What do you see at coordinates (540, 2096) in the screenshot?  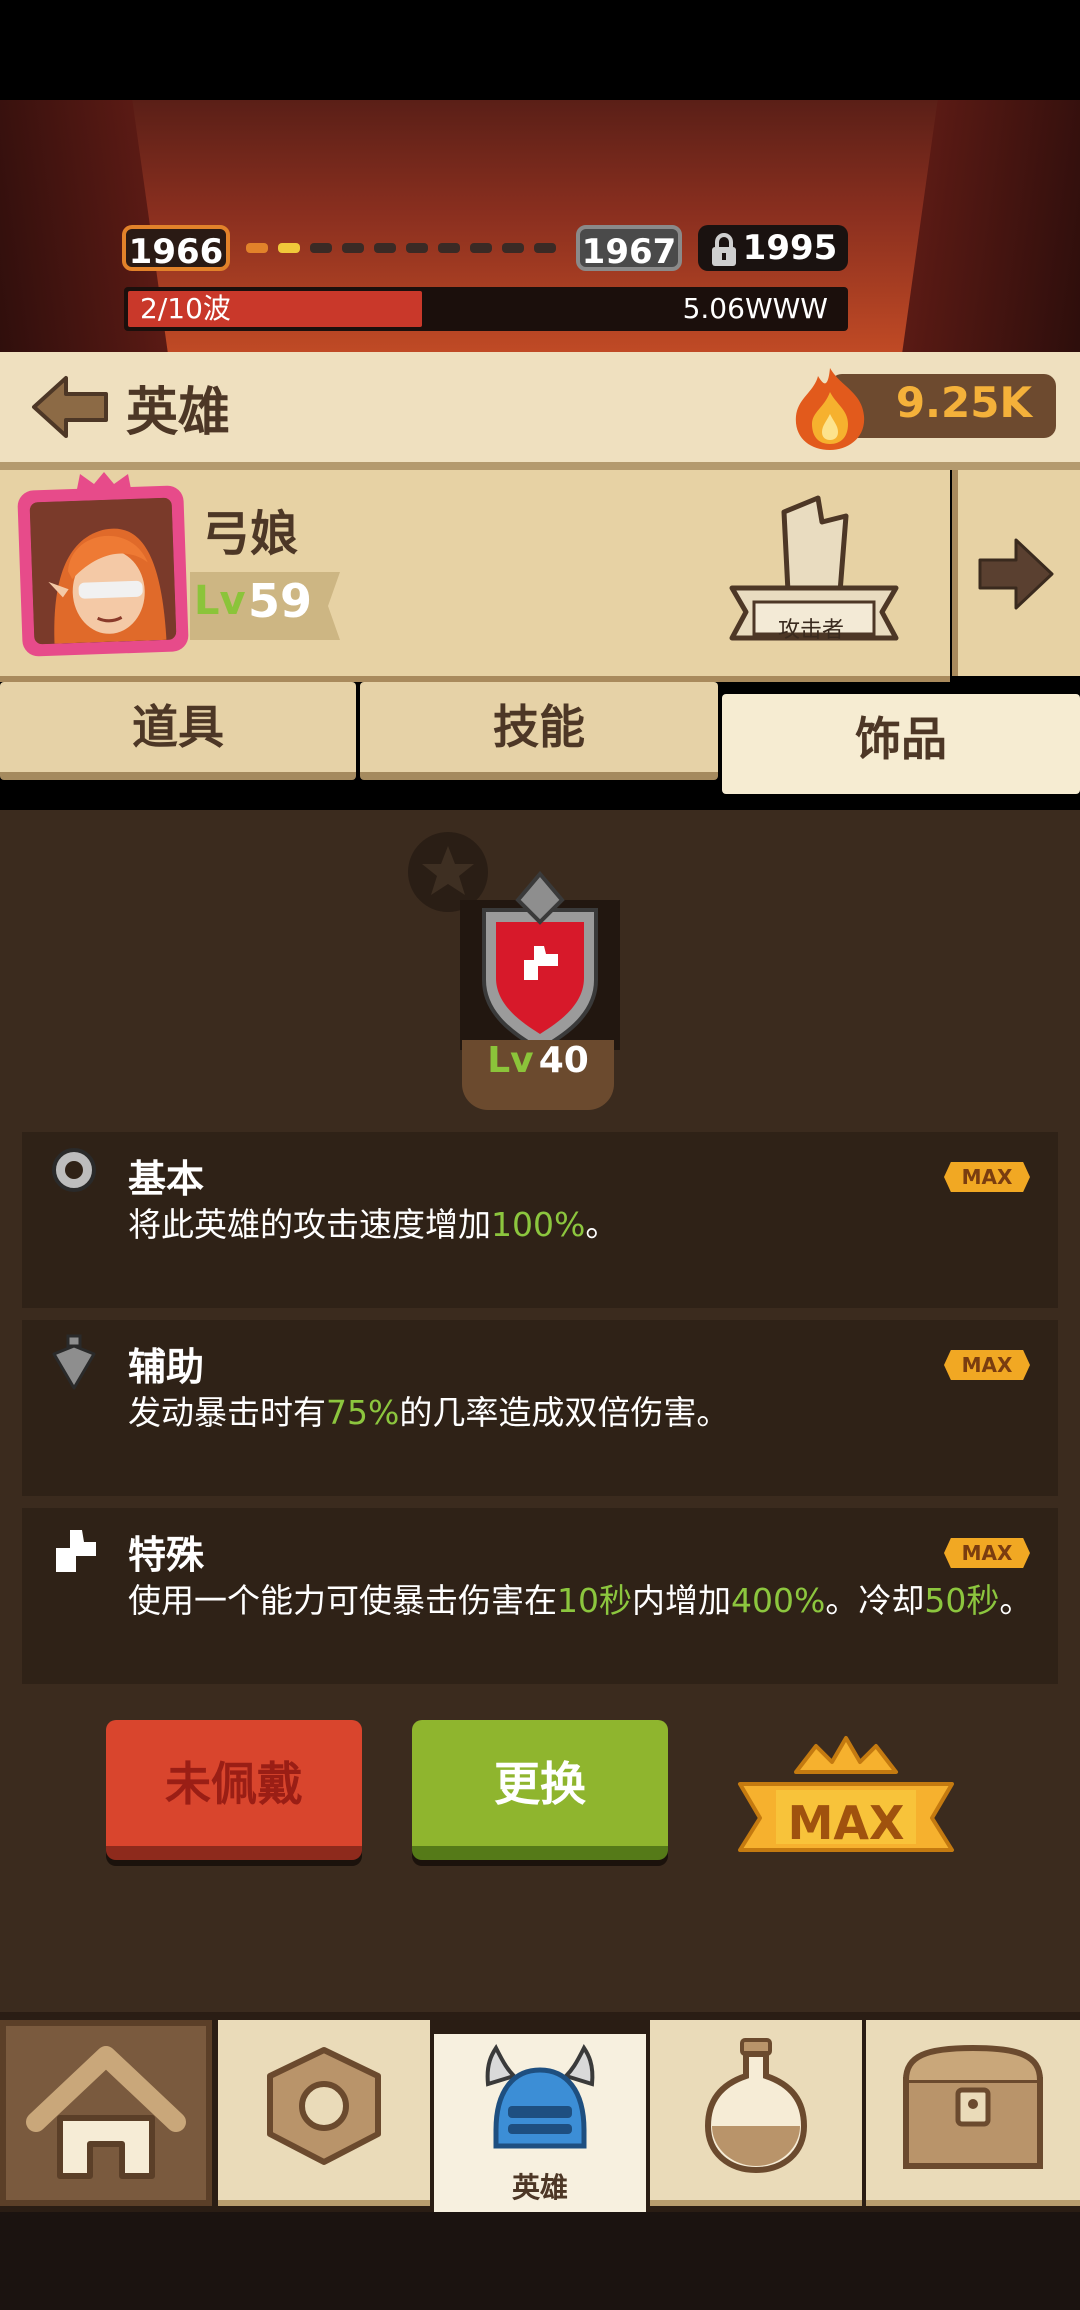 I see `helmet-icon` at bounding box center [540, 2096].